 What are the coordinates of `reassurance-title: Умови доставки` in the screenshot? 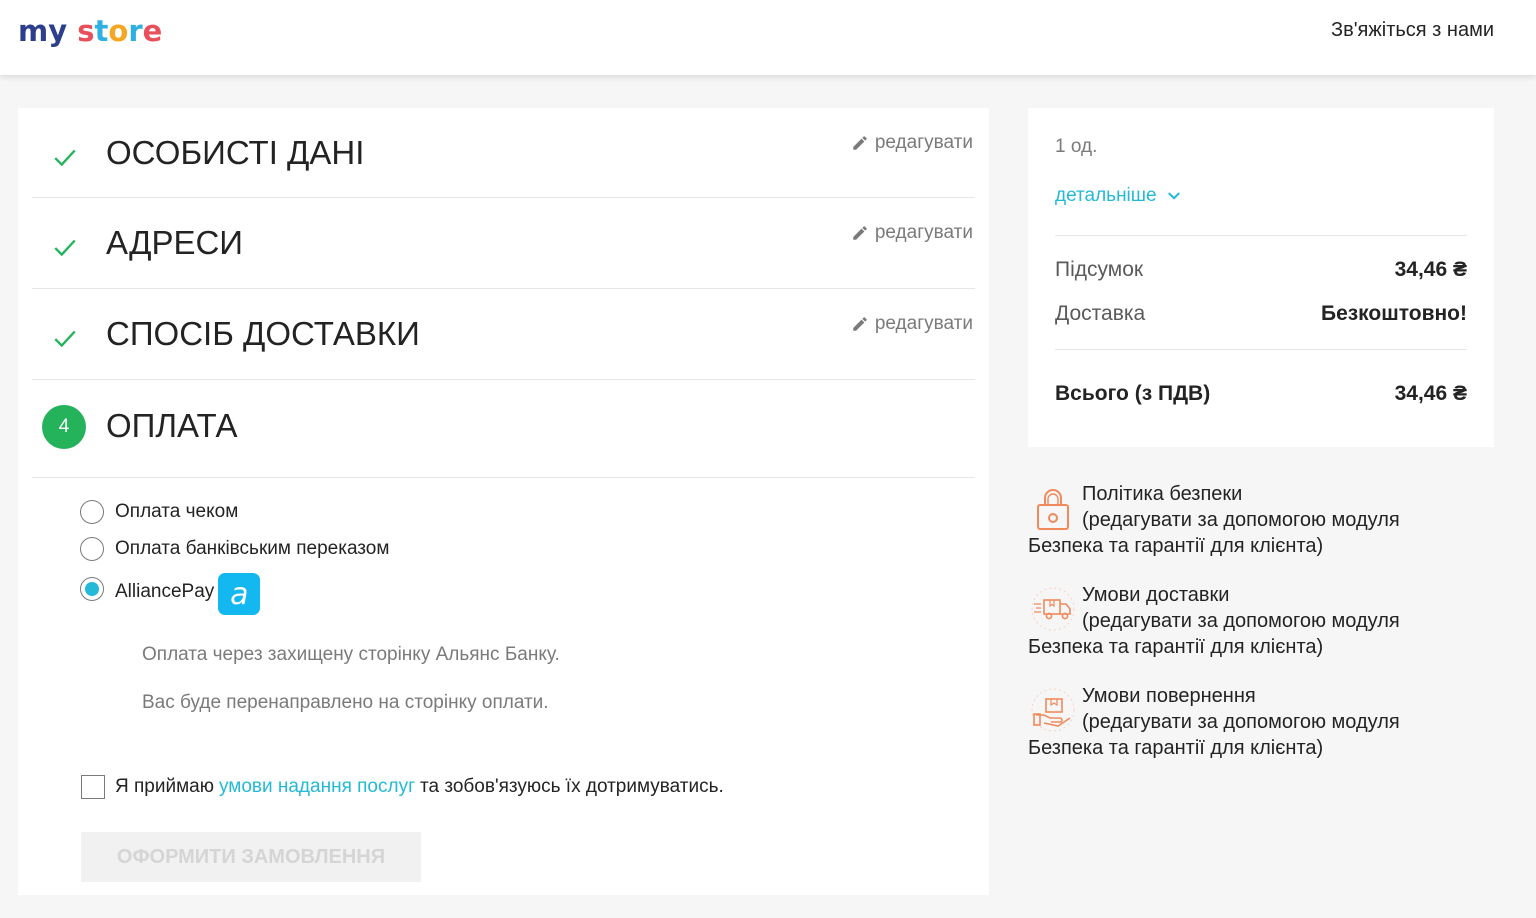 It's located at (1156, 595).